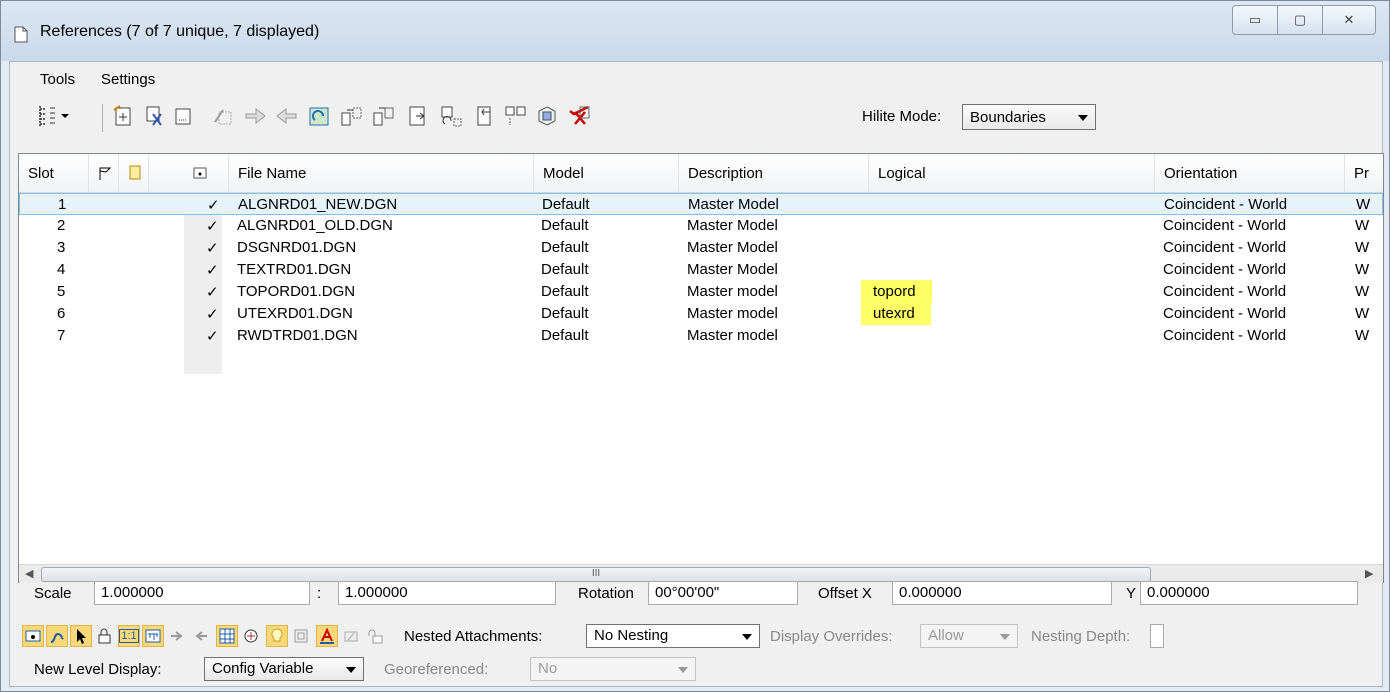 The image size is (1390, 692). What do you see at coordinates (201, 636) in the screenshot?
I see `use-lights-icon` at bounding box center [201, 636].